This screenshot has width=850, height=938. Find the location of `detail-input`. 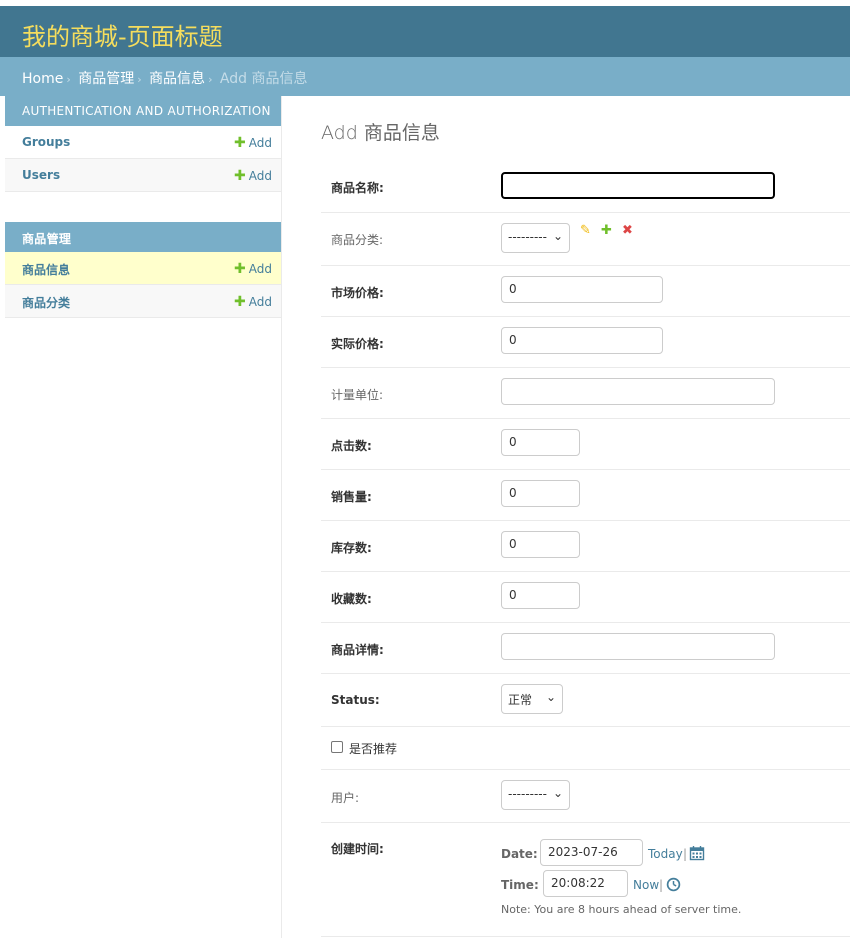

detail-input is located at coordinates (638, 646).